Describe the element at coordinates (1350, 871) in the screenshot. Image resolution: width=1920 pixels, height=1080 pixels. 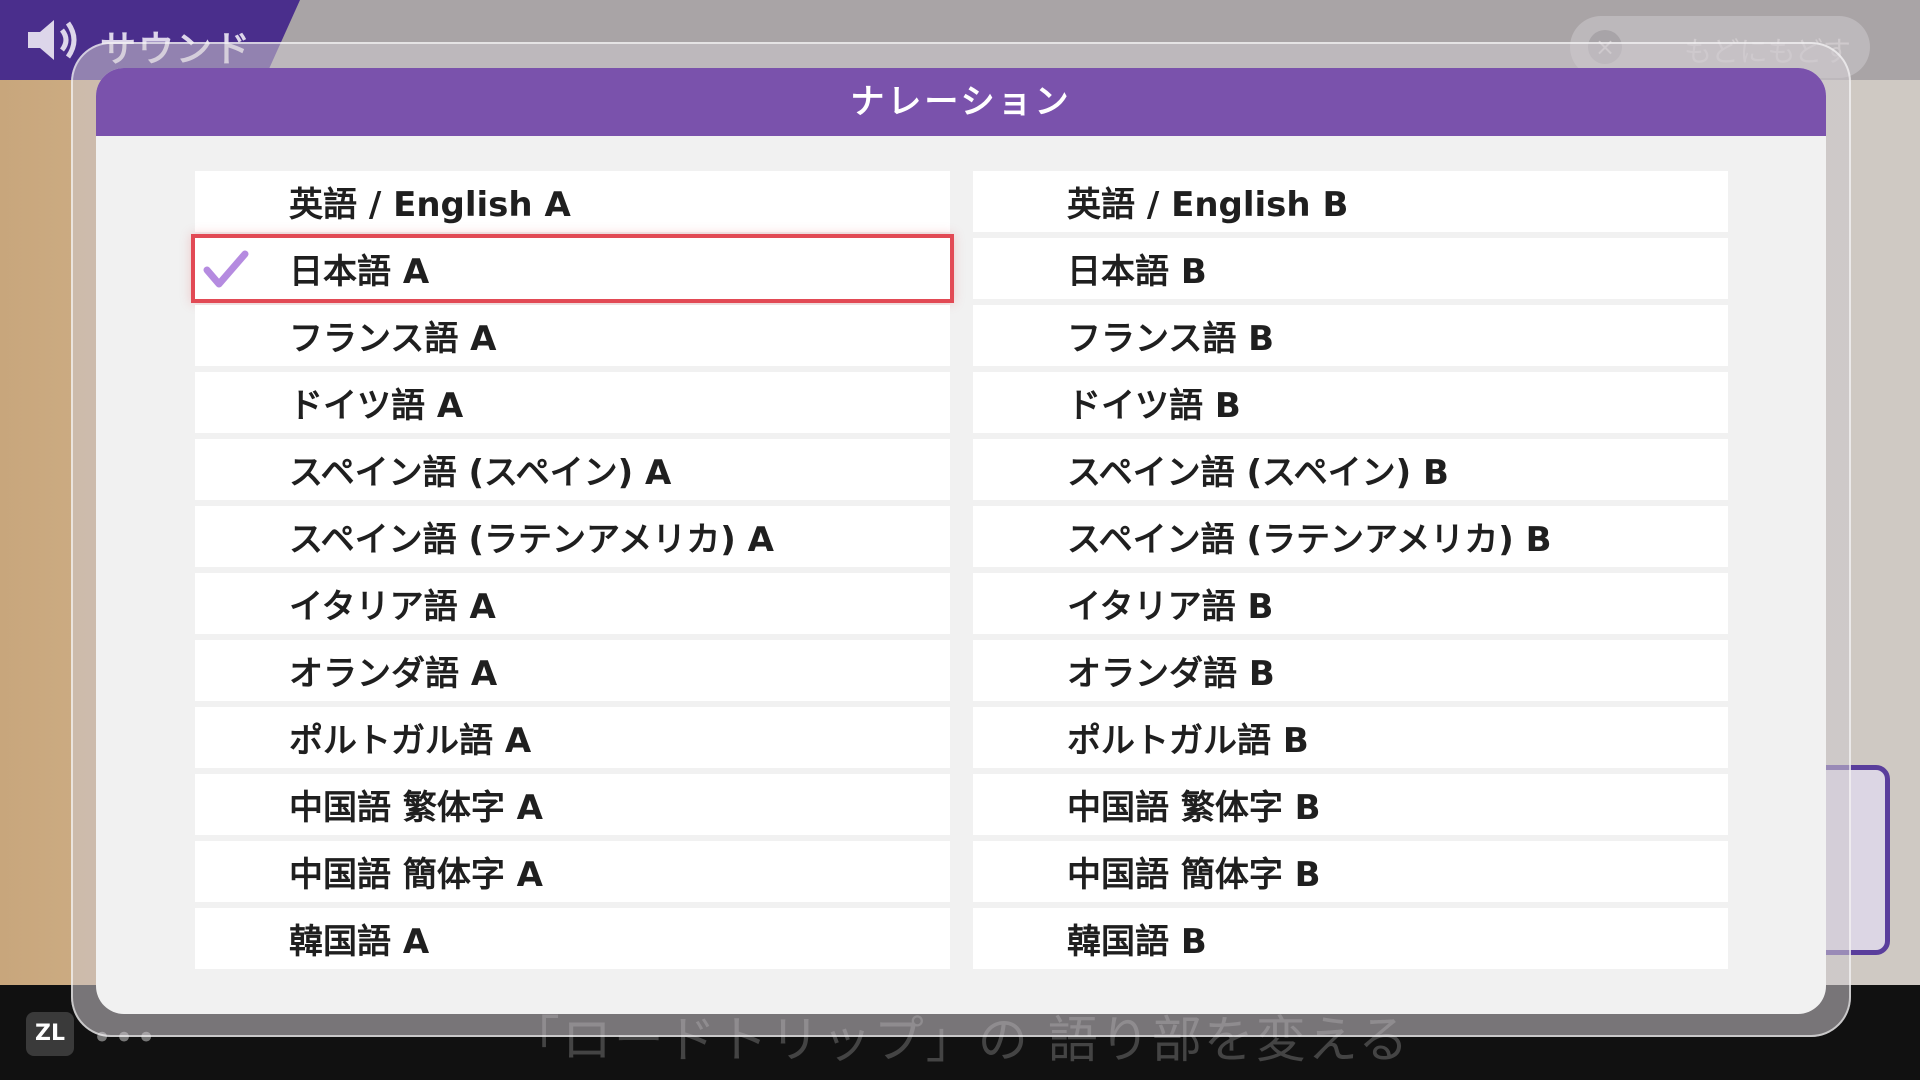
I see `language-option: 中国語 簡体字 B` at that location.